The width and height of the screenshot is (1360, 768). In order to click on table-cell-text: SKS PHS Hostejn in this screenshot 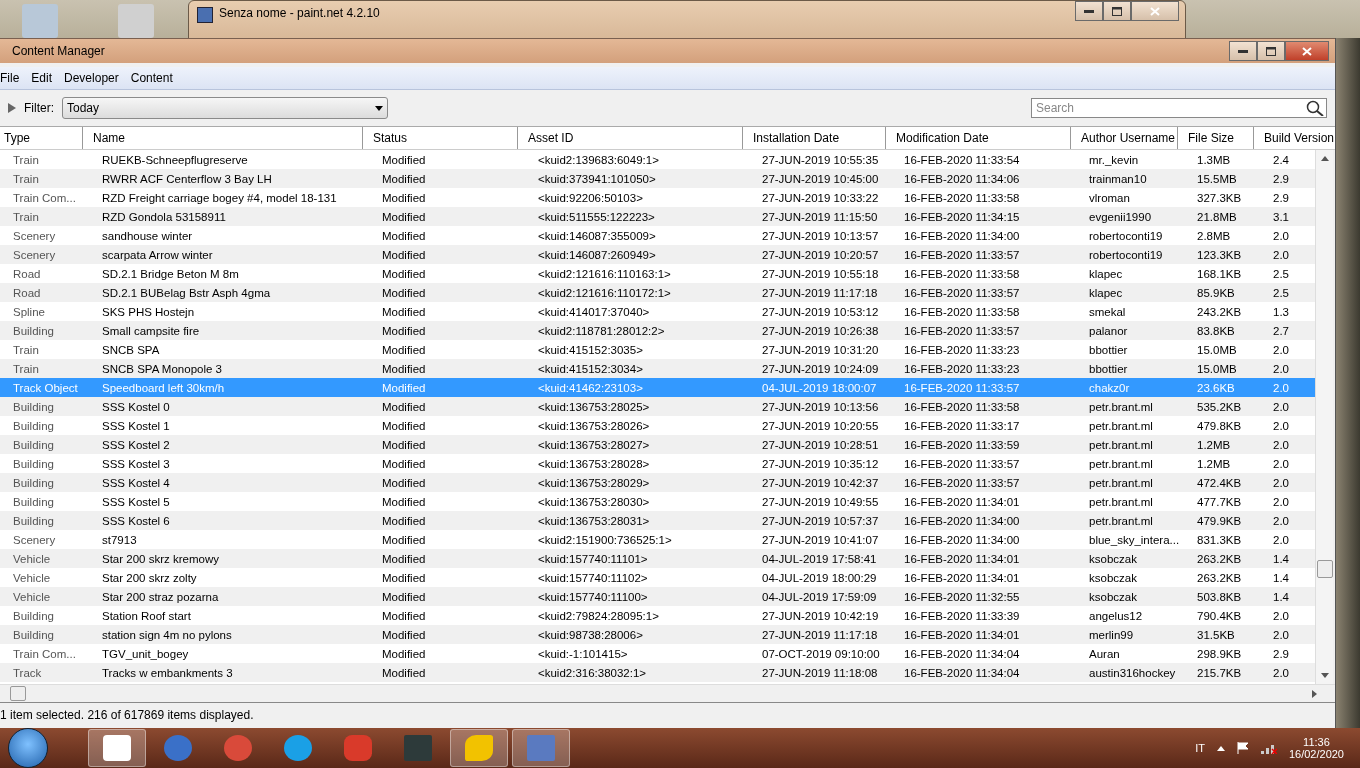, I will do `click(148, 312)`.